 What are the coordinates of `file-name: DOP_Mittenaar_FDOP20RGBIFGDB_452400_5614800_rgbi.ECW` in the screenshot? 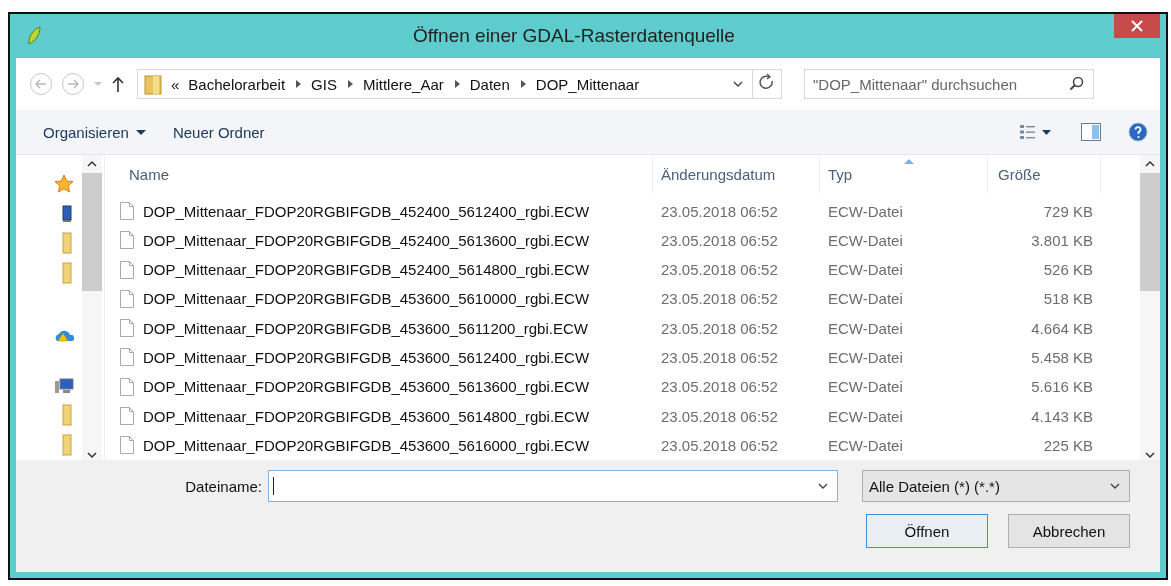 It's located at (366, 270).